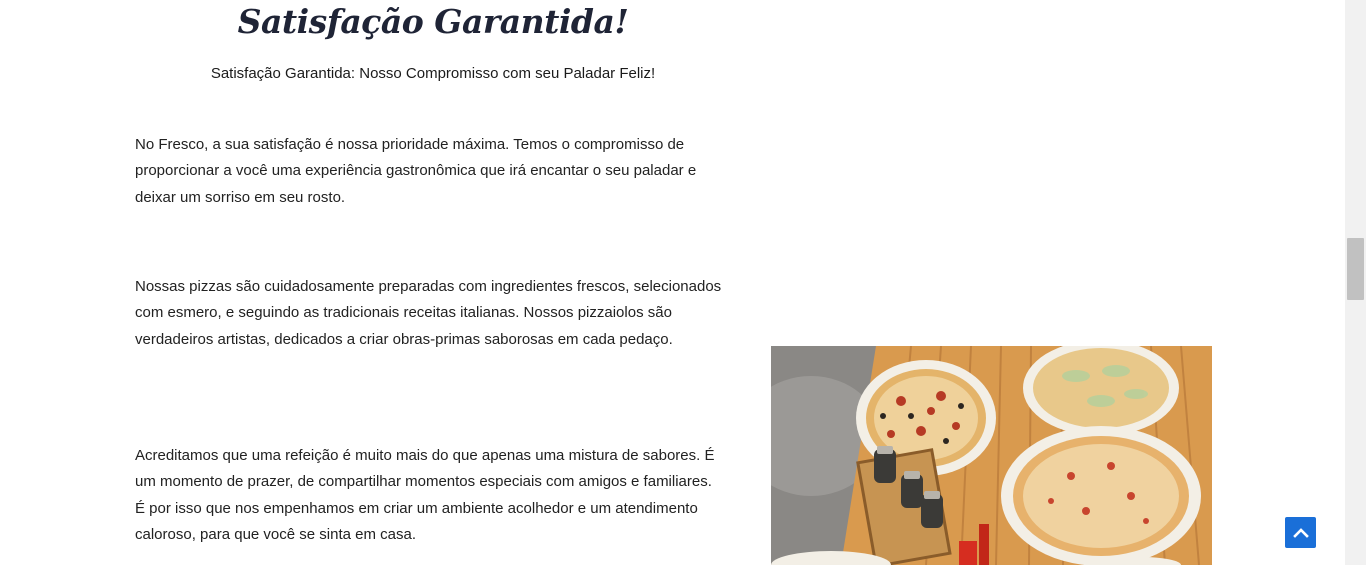 The width and height of the screenshot is (1366, 565). Describe the element at coordinates (1355, 269) in the screenshot. I see `scrollbar-thumb` at that location.